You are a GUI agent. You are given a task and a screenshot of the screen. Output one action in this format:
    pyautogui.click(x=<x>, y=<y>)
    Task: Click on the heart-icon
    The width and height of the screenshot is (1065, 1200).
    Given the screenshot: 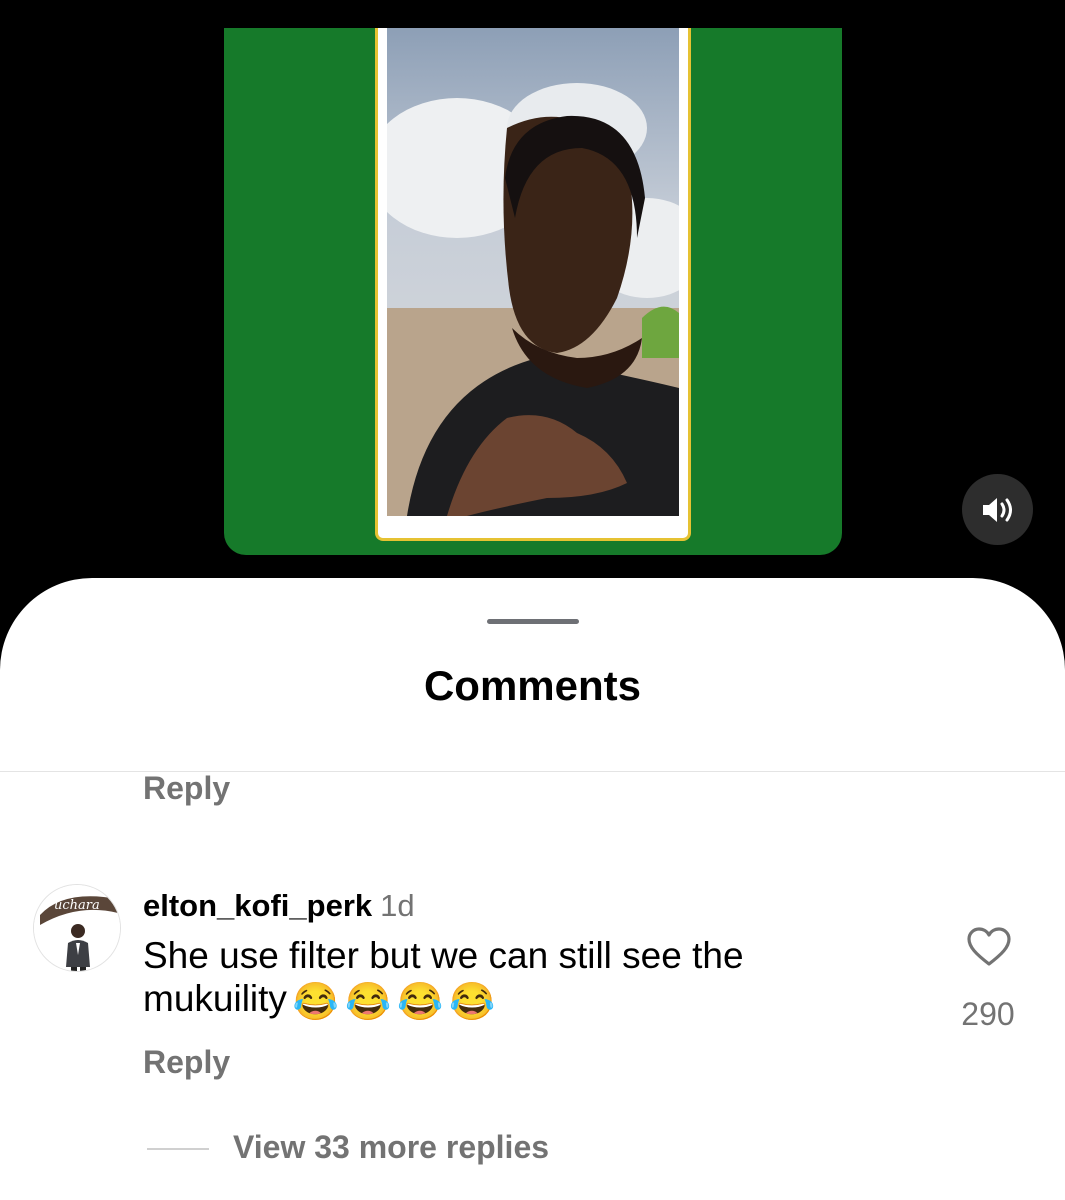 What is the action you would take?
    pyautogui.click(x=989, y=947)
    